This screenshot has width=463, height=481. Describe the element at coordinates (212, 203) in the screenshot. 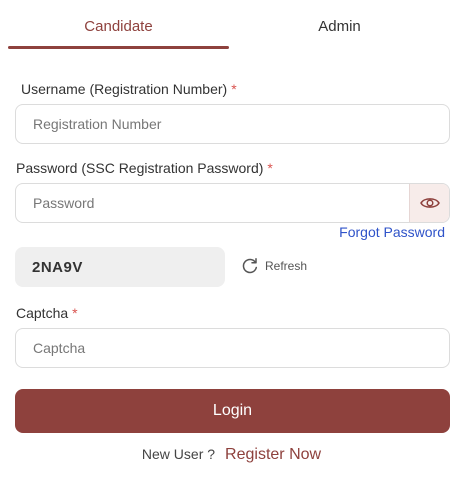

I see `password-input: Password` at that location.